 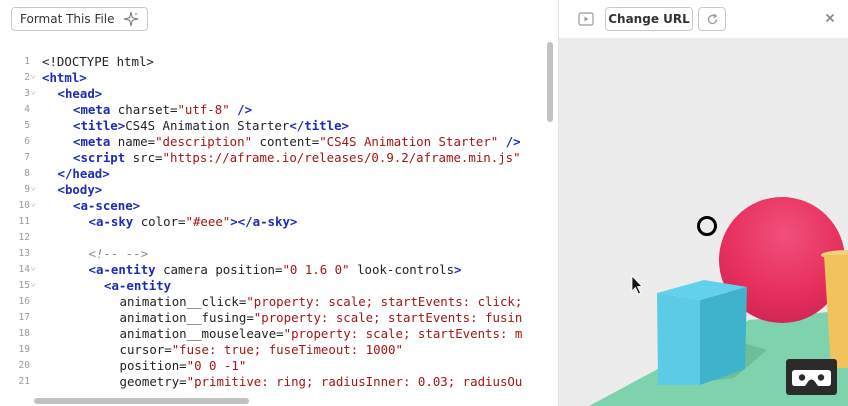 I want to click on code-line: 4 <meta charset="utf-8" />, so click(x=272, y=110).